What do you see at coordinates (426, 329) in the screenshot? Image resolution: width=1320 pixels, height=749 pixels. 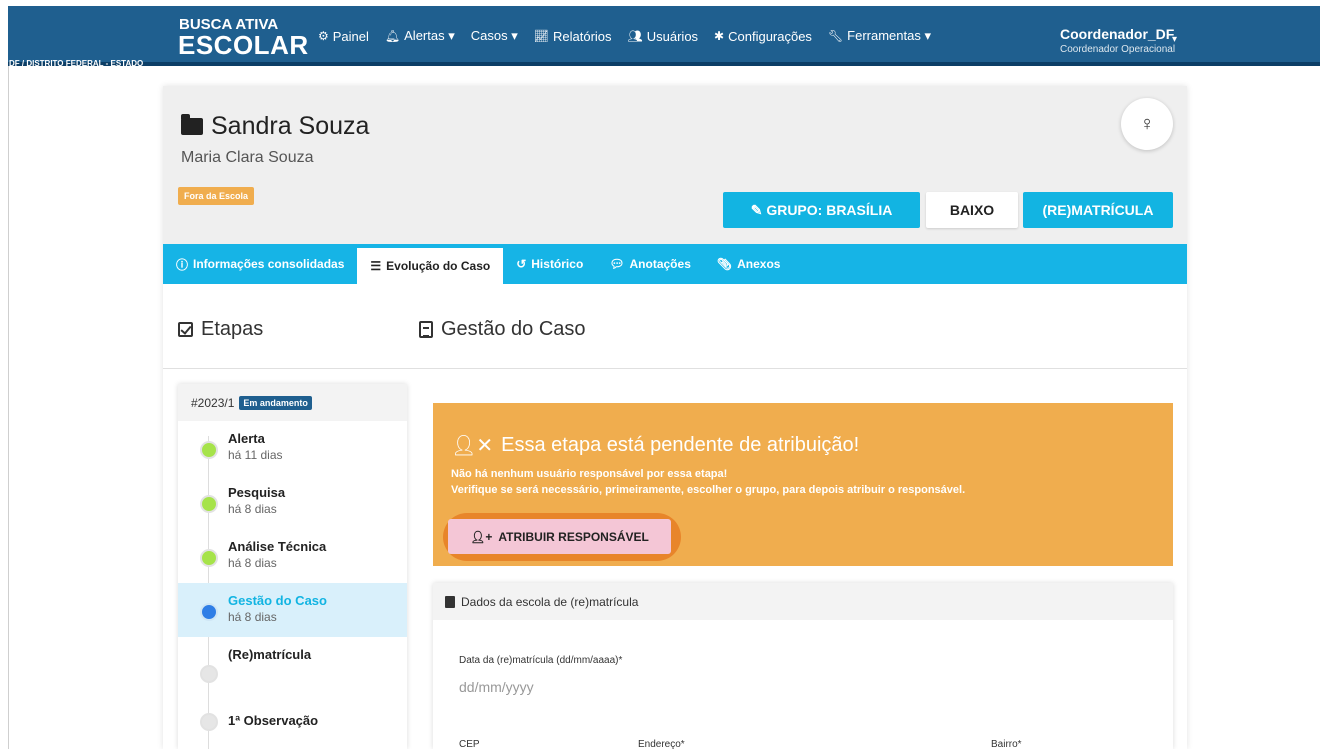 I see `document-icon` at bounding box center [426, 329].